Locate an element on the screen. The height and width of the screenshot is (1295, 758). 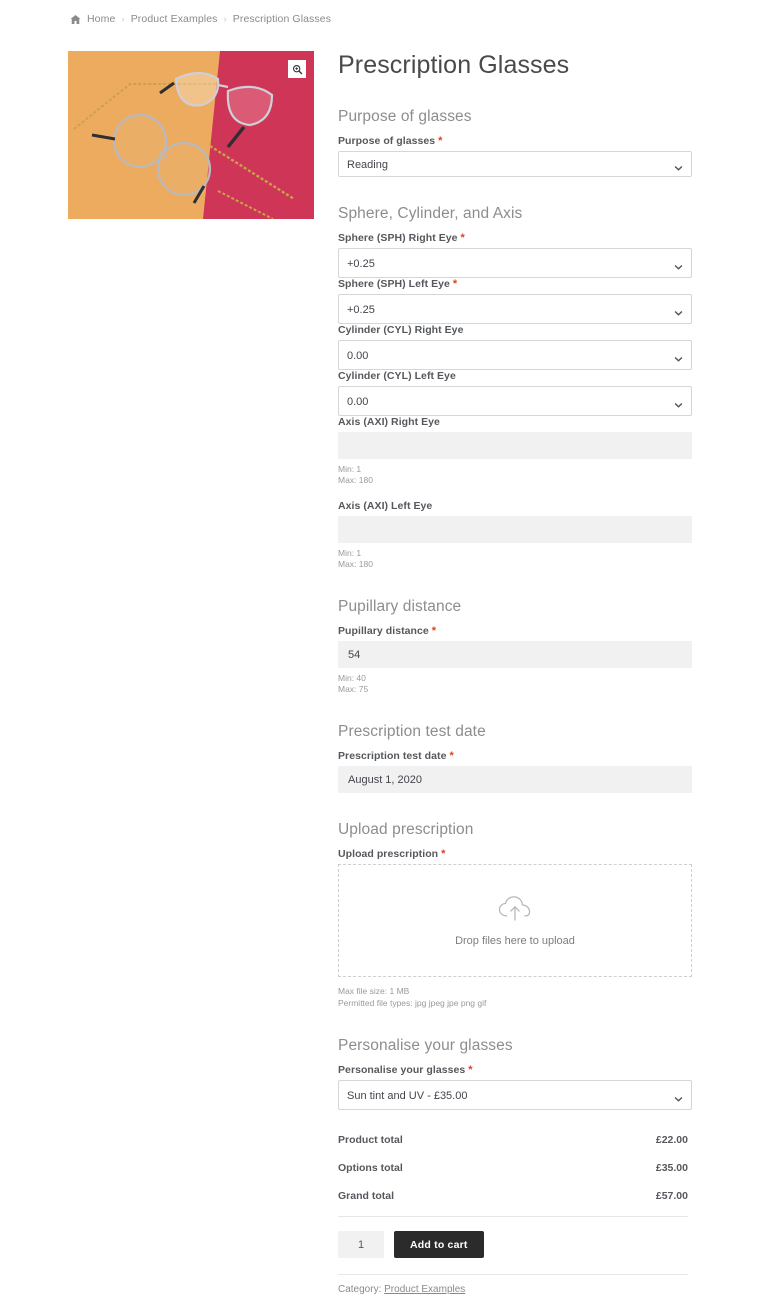
category-link: Product Examples is located at coordinates (424, 1289).